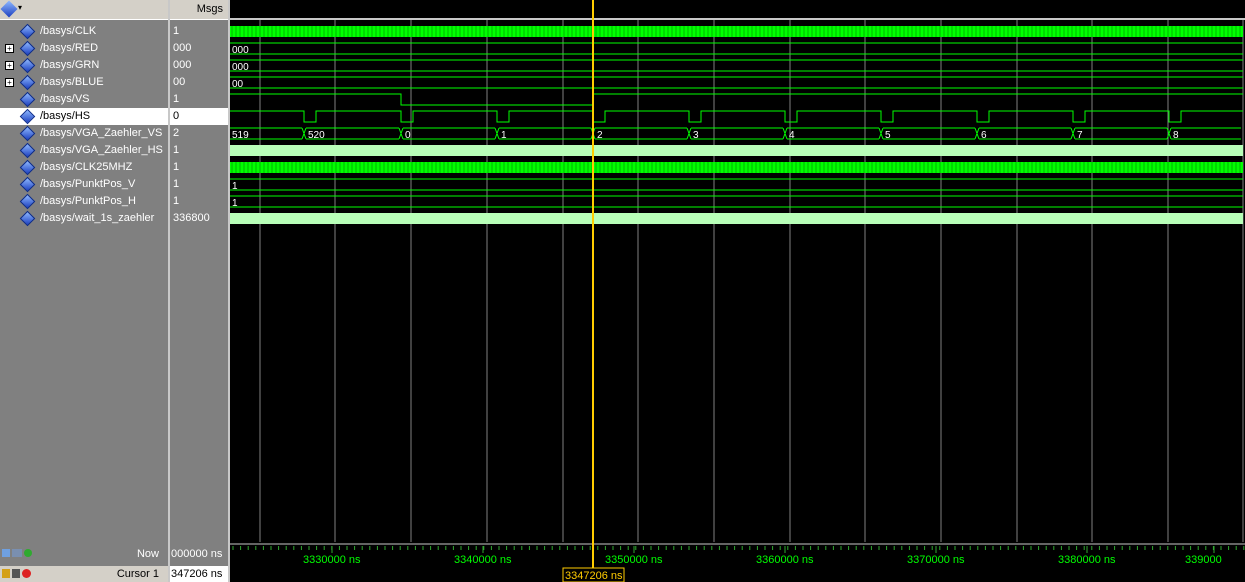  What do you see at coordinates (209, 9) in the screenshot?
I see `msgs-label: Msgs` at bounding box center [209, 9].